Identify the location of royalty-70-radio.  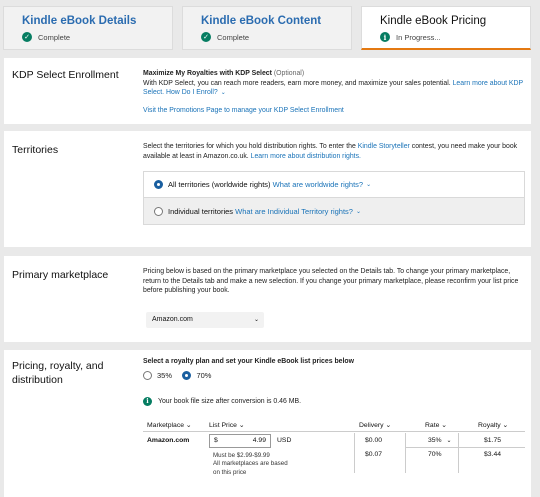
(187, 376).